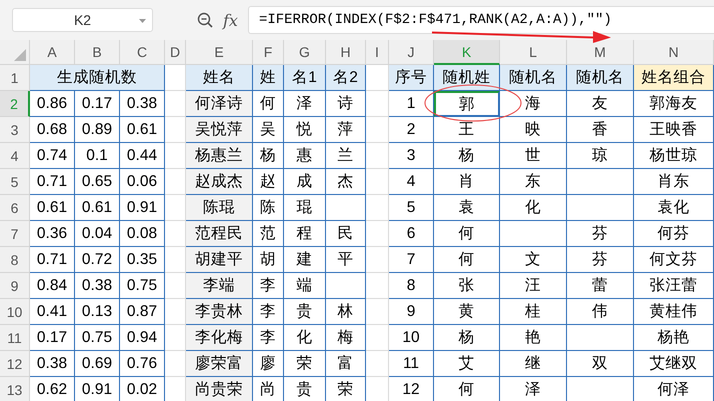 The height and width of the screenshot is (401, 714). What do you see at coordinates (97, 364) in the screenshot?
I see `table-cell: 0.69` at bounding box center [97, 364].